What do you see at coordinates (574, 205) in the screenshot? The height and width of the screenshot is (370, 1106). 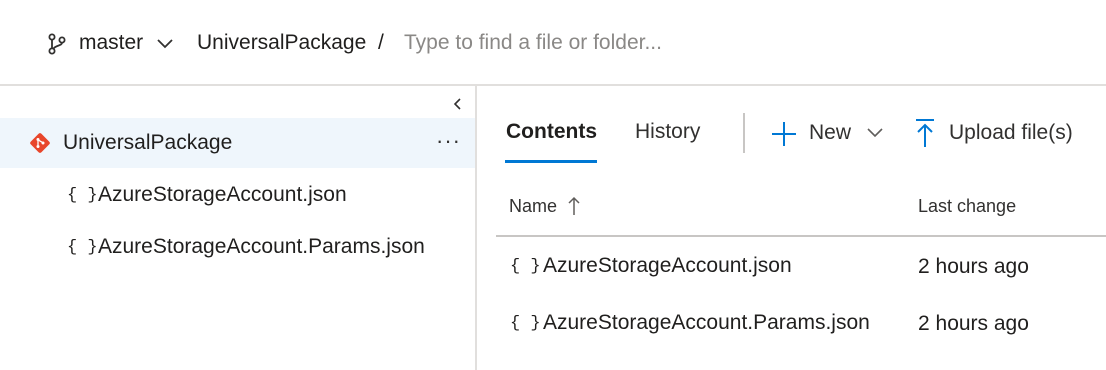 I see `sort-ascending-icon` at bounding box center [574, 205].